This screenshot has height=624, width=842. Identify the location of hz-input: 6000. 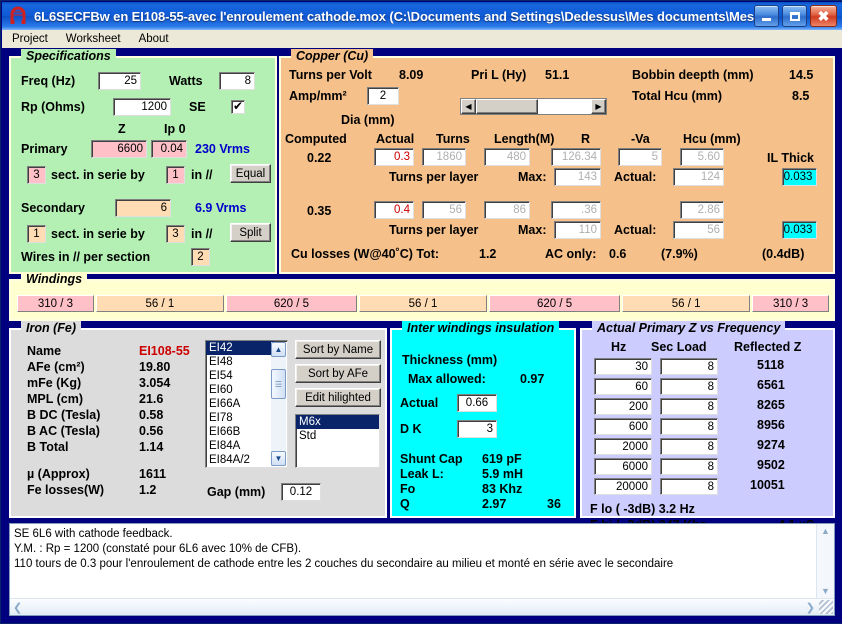
(623, 466).